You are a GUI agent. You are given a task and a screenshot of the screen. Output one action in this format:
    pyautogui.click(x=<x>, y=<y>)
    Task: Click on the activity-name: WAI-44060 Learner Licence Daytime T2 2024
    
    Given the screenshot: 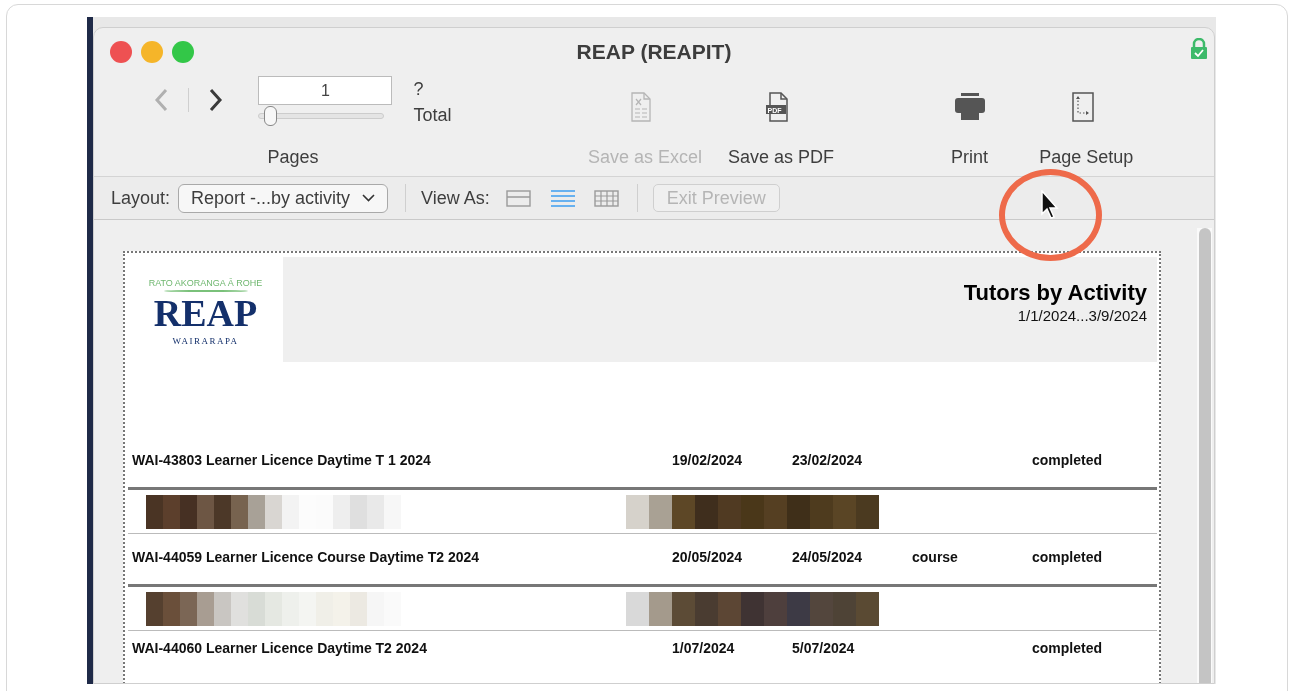 What is the action you would take?
    pyautogui.click(x=280, y=648)
    